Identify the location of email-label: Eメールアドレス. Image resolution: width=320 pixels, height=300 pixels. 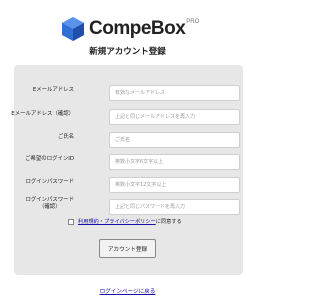
(53, 90).